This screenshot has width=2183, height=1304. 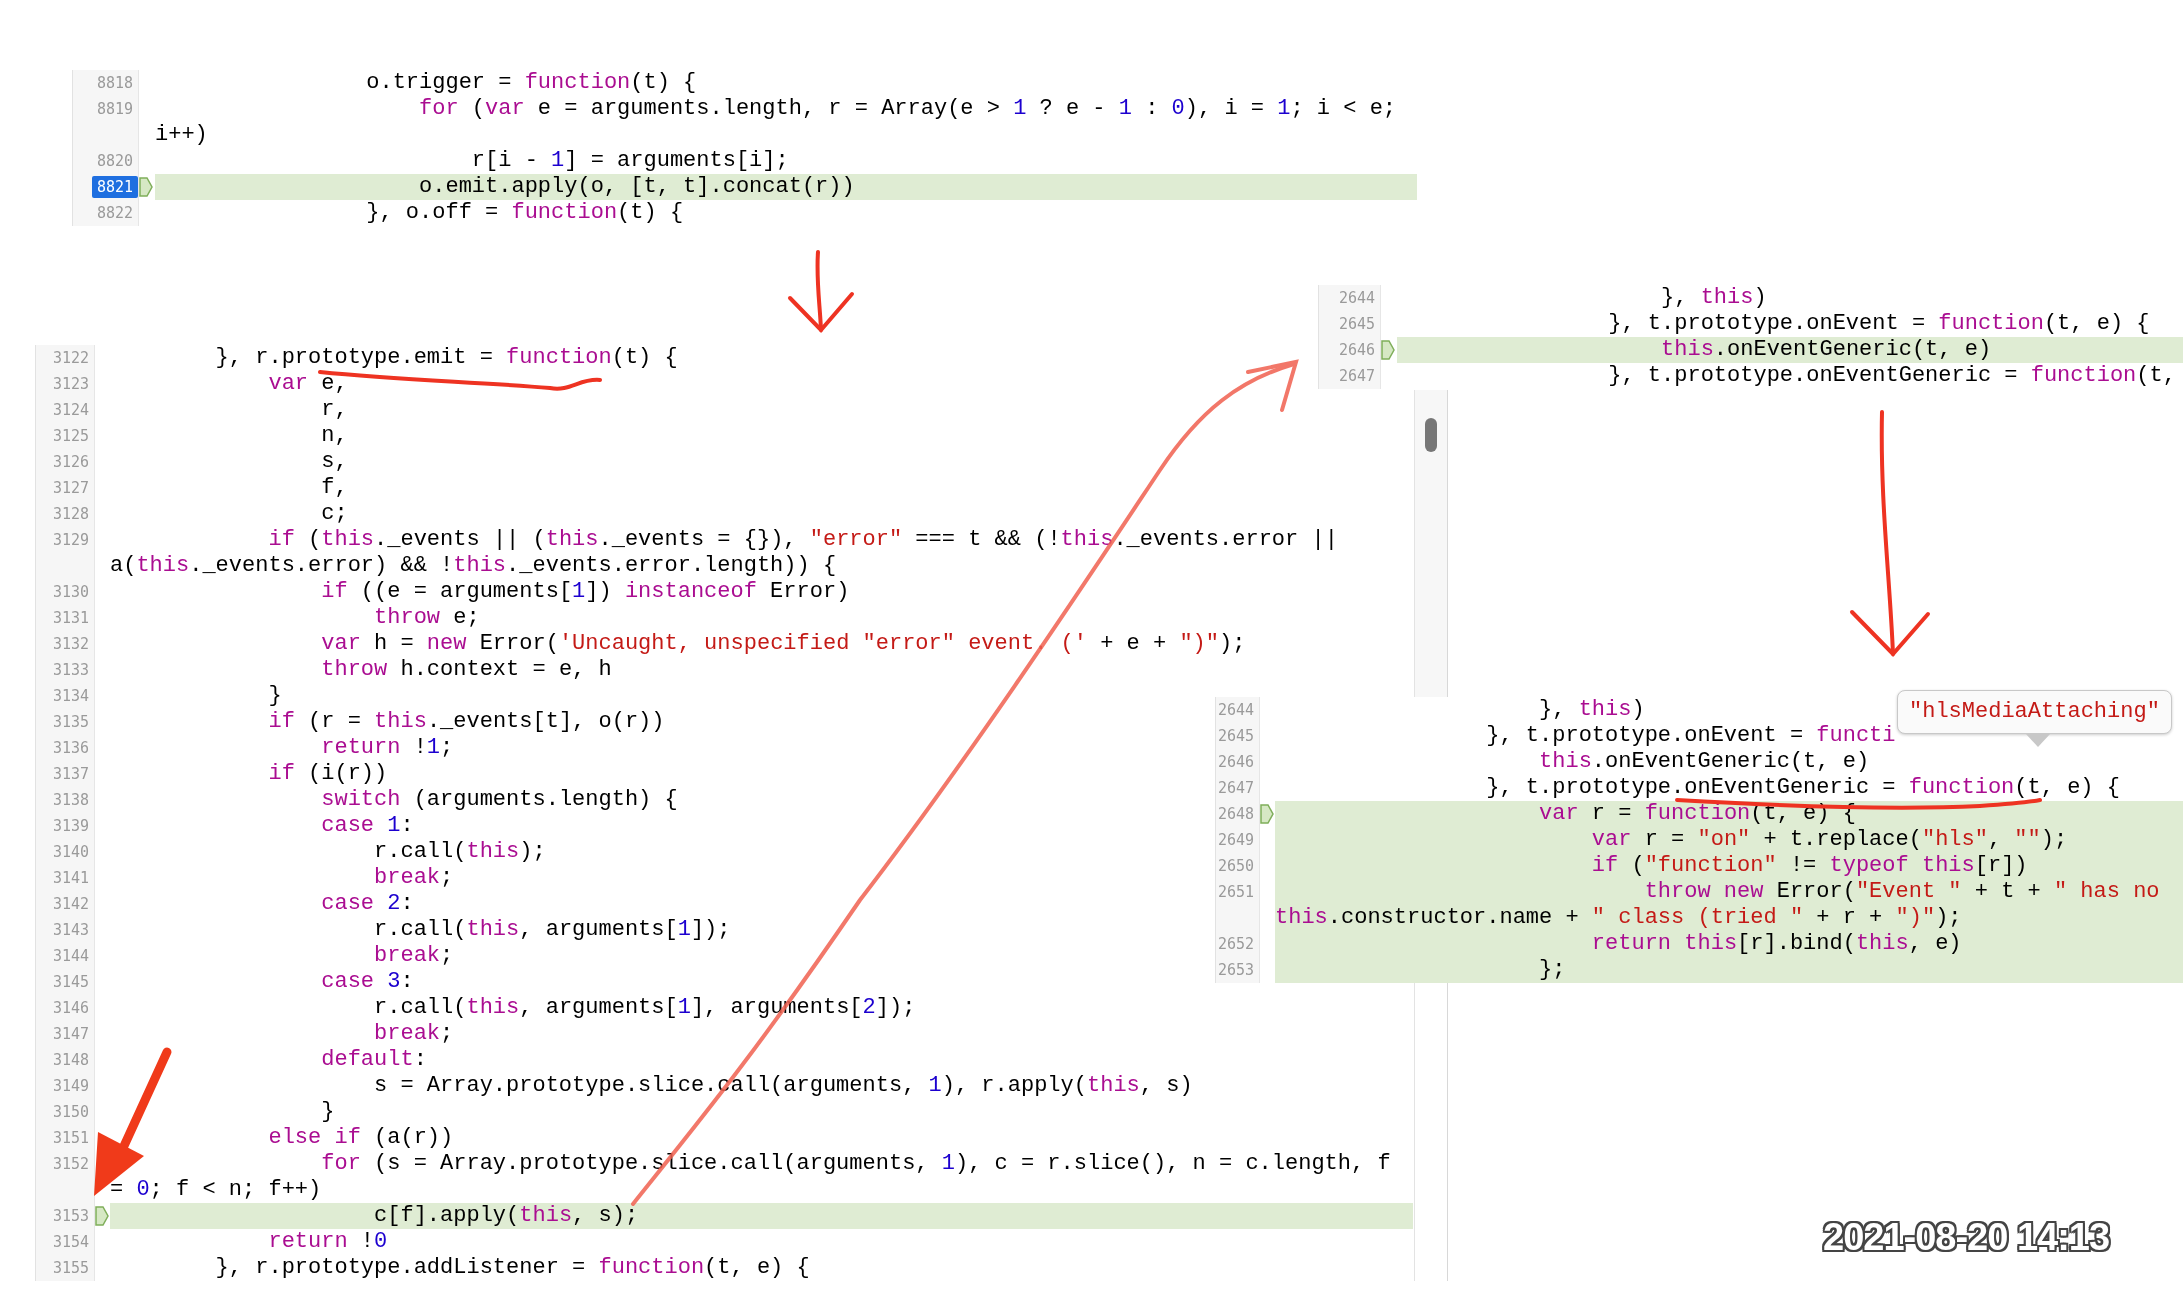 What do you see at coordinates (334, 488) in the screenshot?
I see `code-line: f,` at bounding box center [334, 488].